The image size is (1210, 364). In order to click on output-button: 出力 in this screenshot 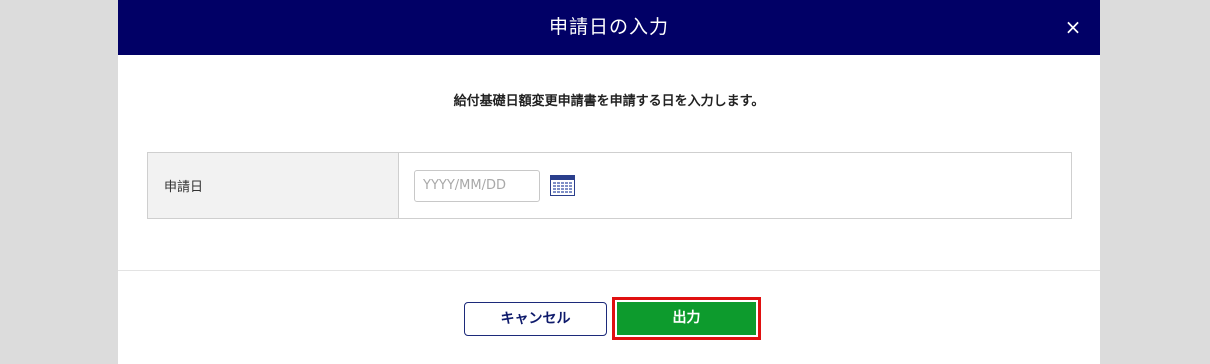, I will do `click(686, 318)`.